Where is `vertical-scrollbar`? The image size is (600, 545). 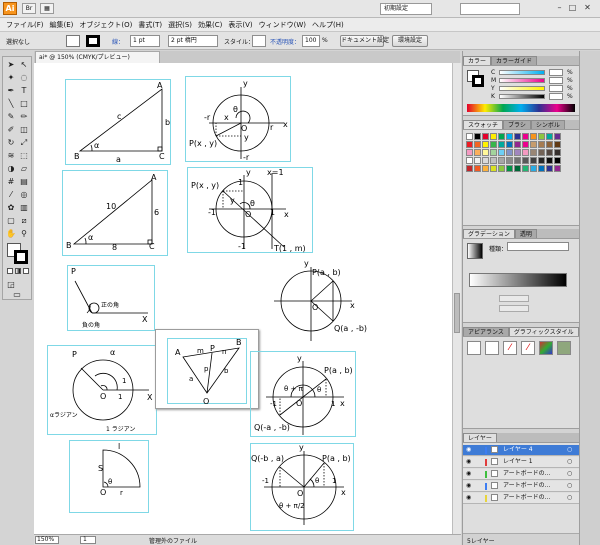 vertical-scrollbar is located at coordinates (456, 298).